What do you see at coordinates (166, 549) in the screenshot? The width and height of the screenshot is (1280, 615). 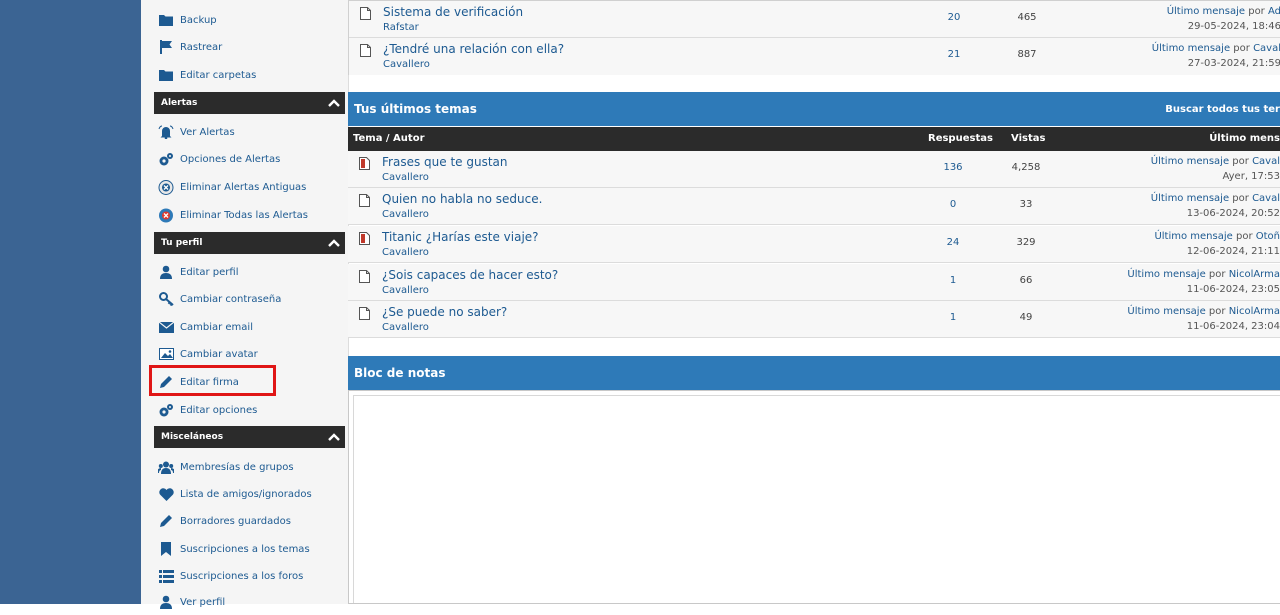 I see `bookmark-icon` at bounding box center [166, 549].